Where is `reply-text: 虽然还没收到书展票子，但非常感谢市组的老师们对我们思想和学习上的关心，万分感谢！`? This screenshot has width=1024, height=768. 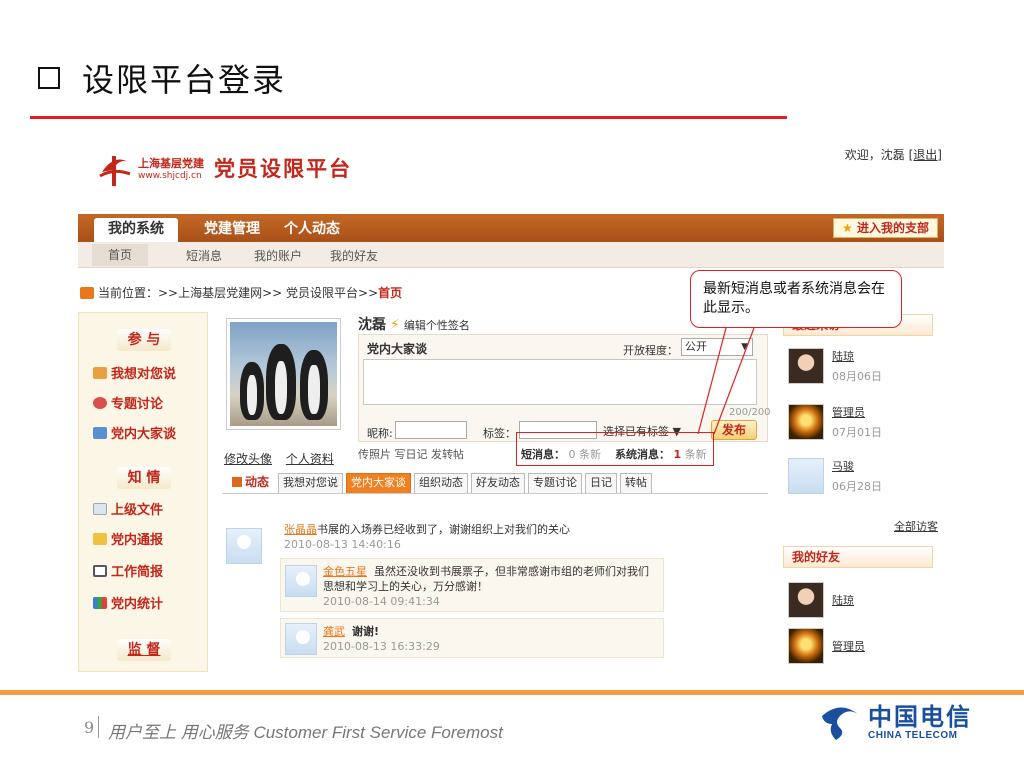
reply-text: 虽然还没收到书展票子，但非常感谢市组的老师们对我们思想和学习上的关心，万分感谢！ is located at coordinates (486, 579).